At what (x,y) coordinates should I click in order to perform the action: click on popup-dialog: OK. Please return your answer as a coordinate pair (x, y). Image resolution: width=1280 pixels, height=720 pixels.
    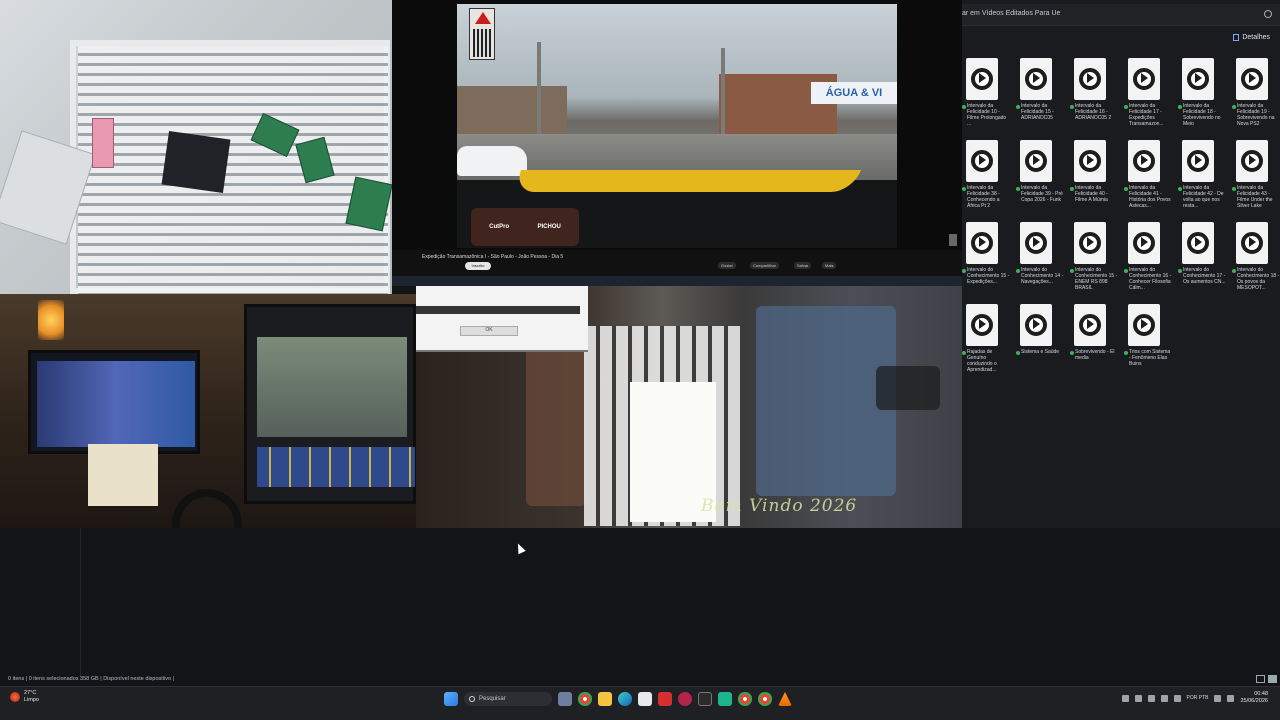
    Looking at the image, I should click on (502, 319).